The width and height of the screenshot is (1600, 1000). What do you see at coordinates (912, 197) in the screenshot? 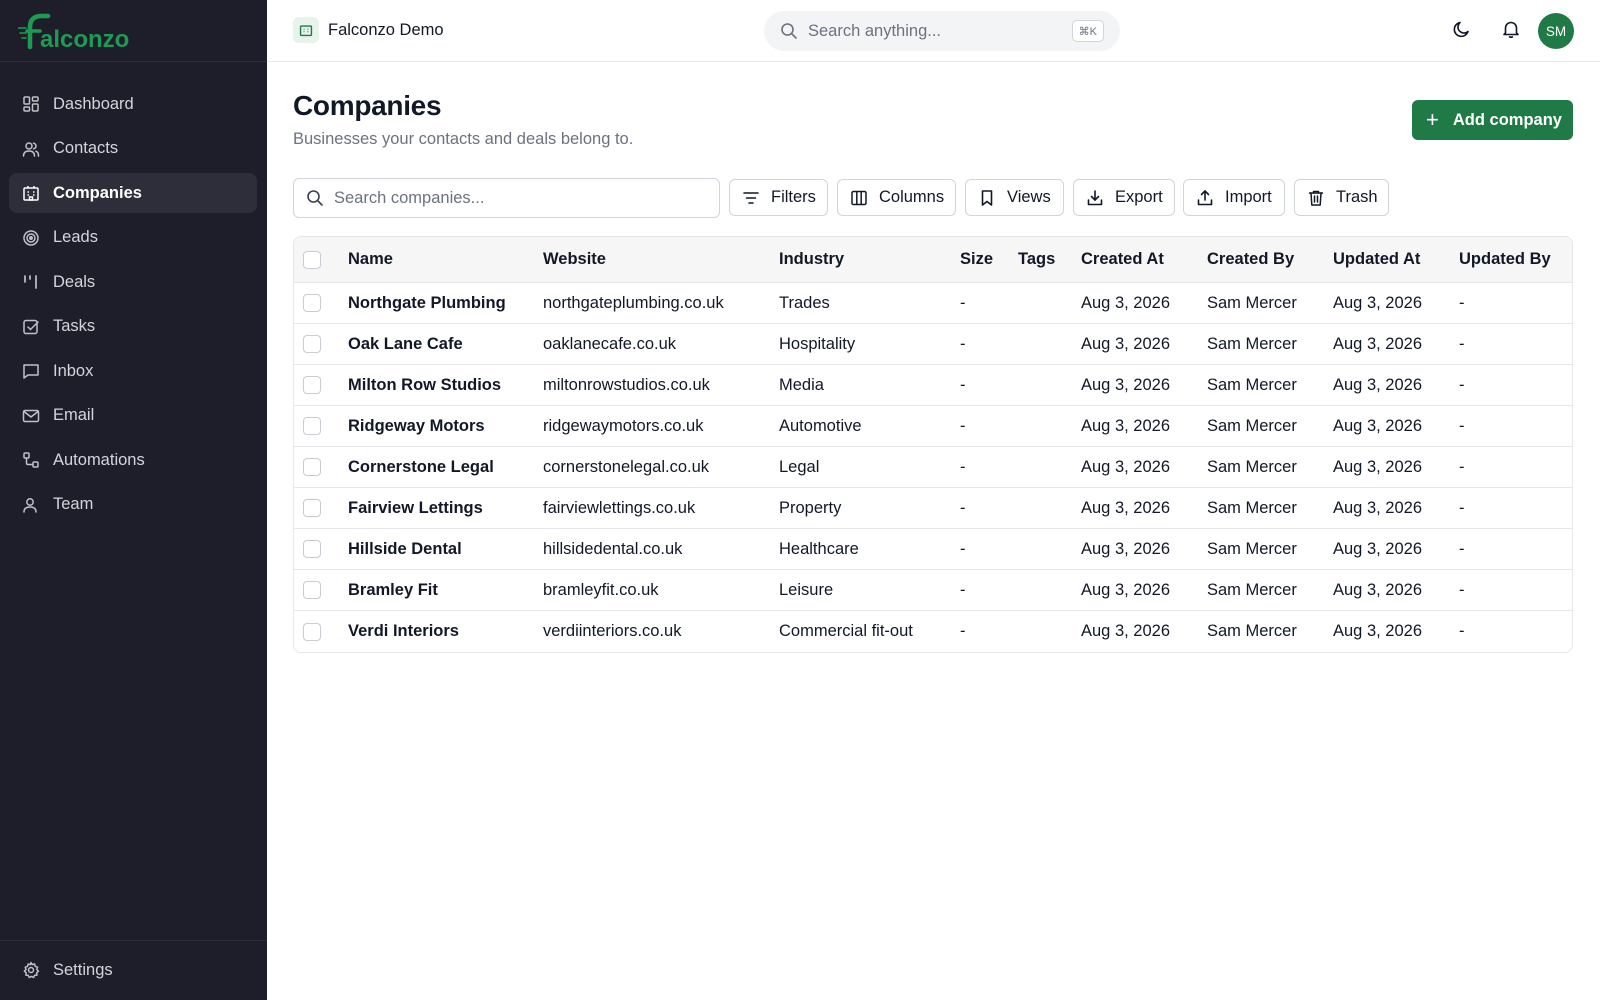
I see `columns-label: Columns` at bounding box center [912, 197].